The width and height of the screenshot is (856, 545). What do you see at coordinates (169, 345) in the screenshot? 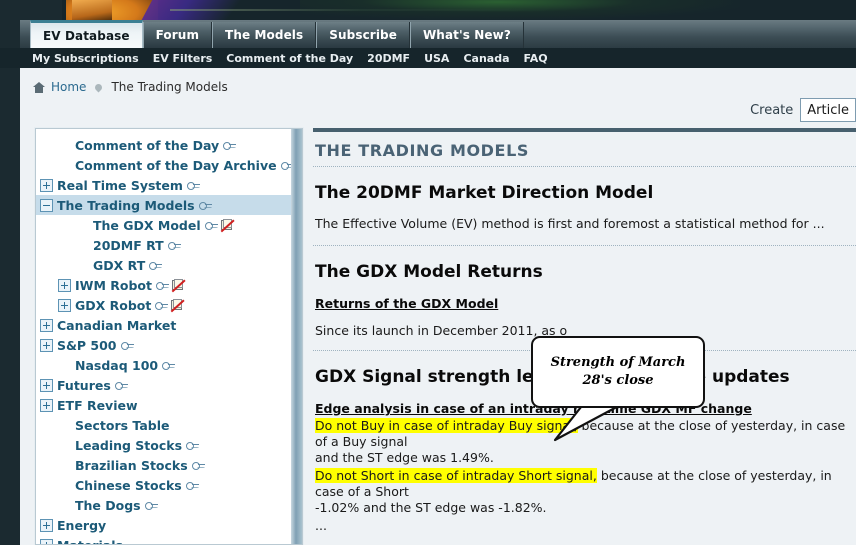
I see `sidebar-item-s-p-500: S&P 500` at bounding box center [169, 345].